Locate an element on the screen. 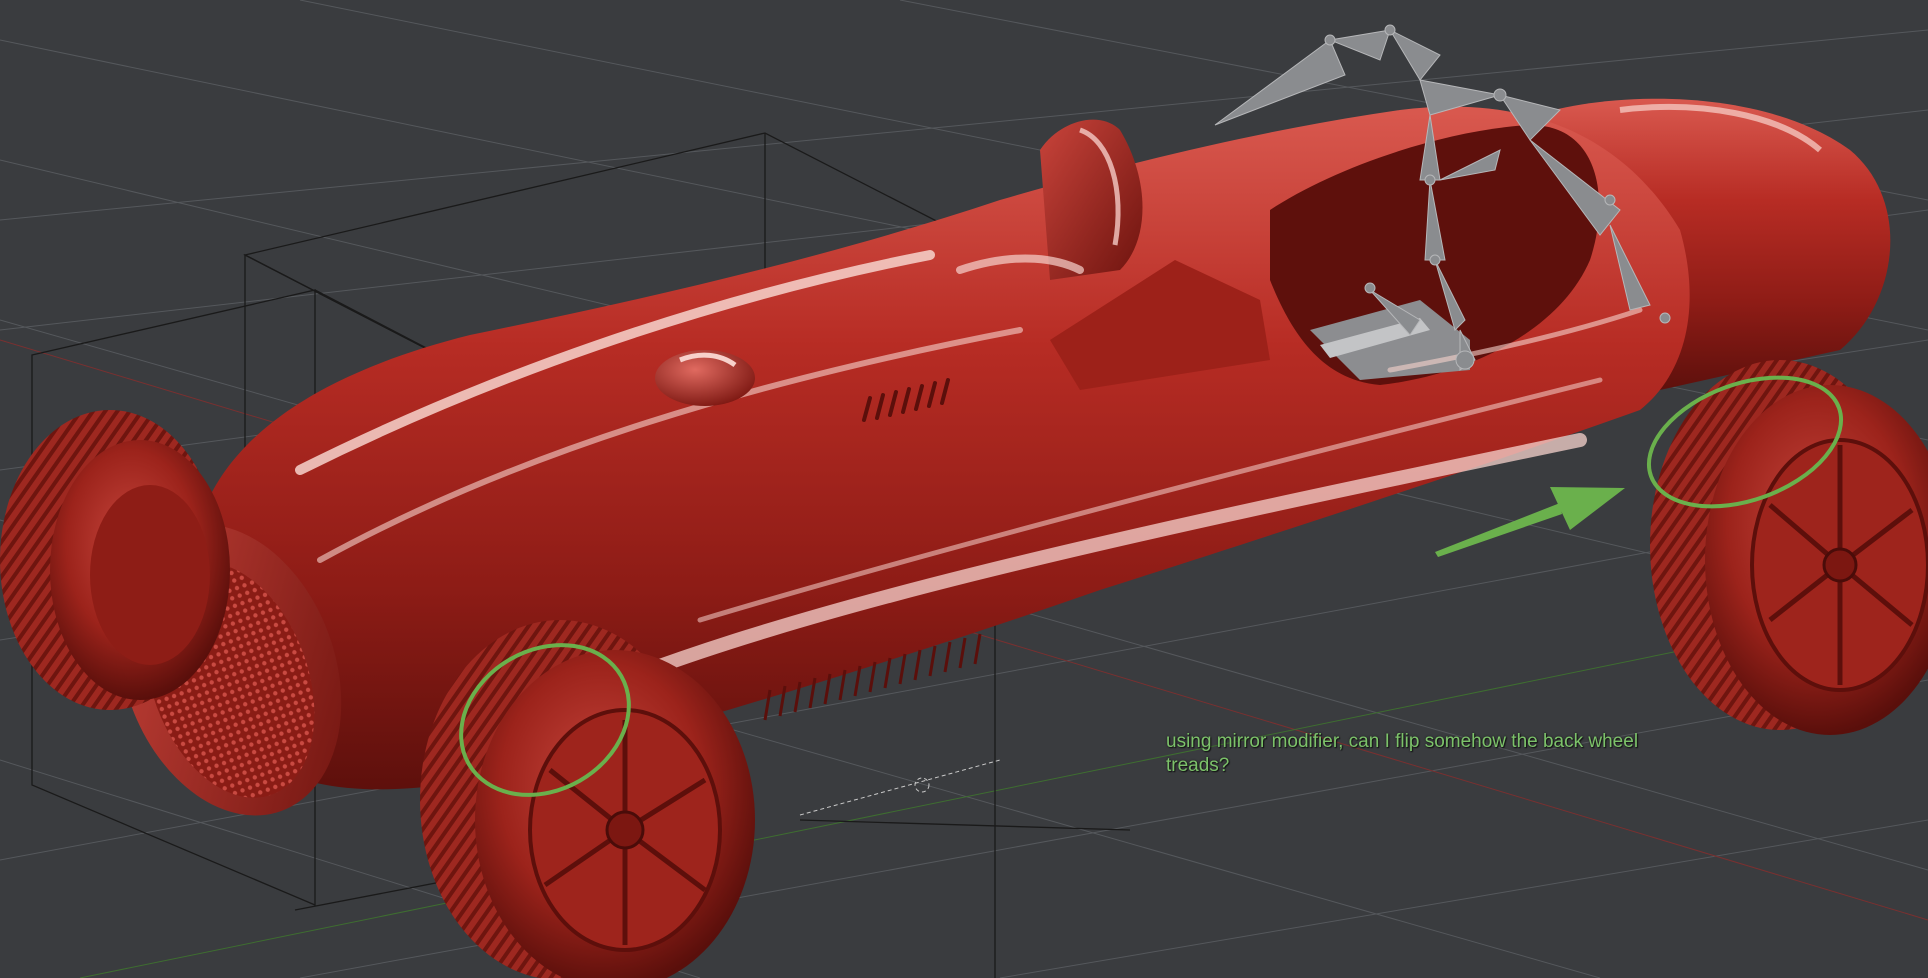 Image resolution: width=1928 pixels, height=978 pixels. rear-right-wheel is located at coordinates (1789, 547).